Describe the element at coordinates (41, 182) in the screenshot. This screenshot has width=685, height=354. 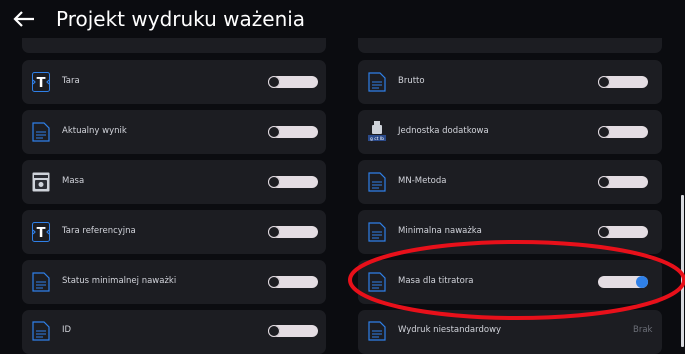
I see `scale-icon` at that location.